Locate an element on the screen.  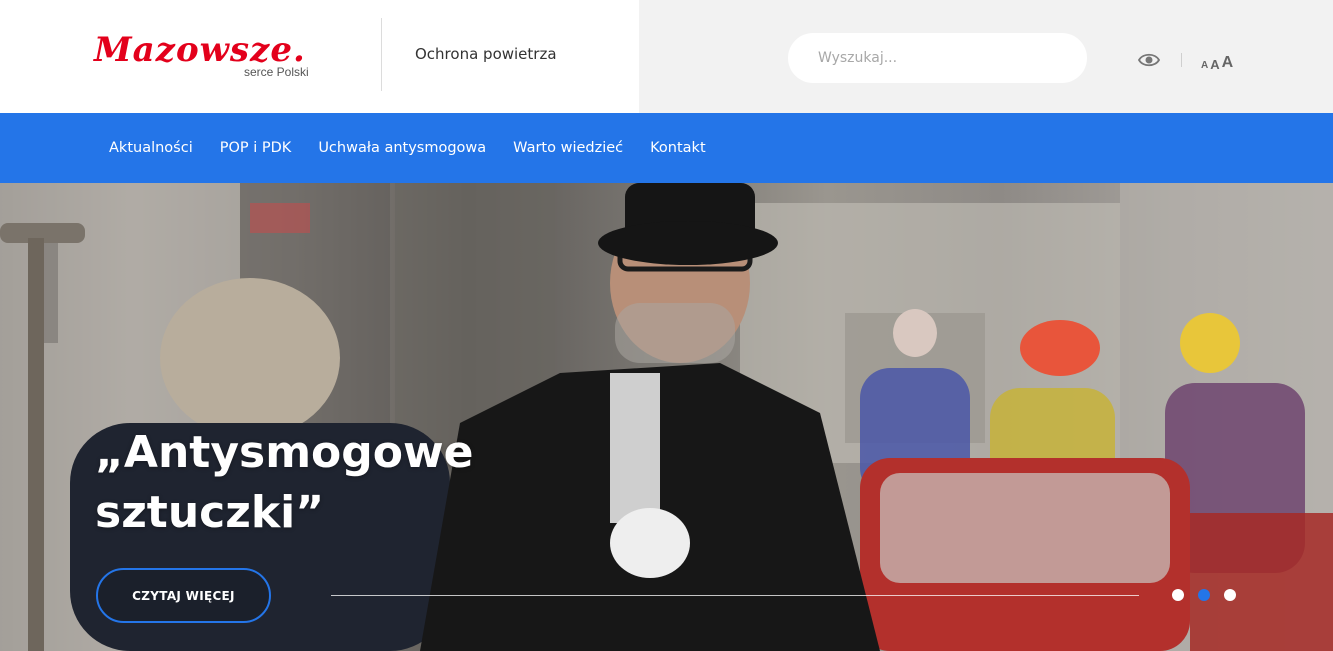
nav-item-kontakt: Kontakt is located at coordinates (678, 148).